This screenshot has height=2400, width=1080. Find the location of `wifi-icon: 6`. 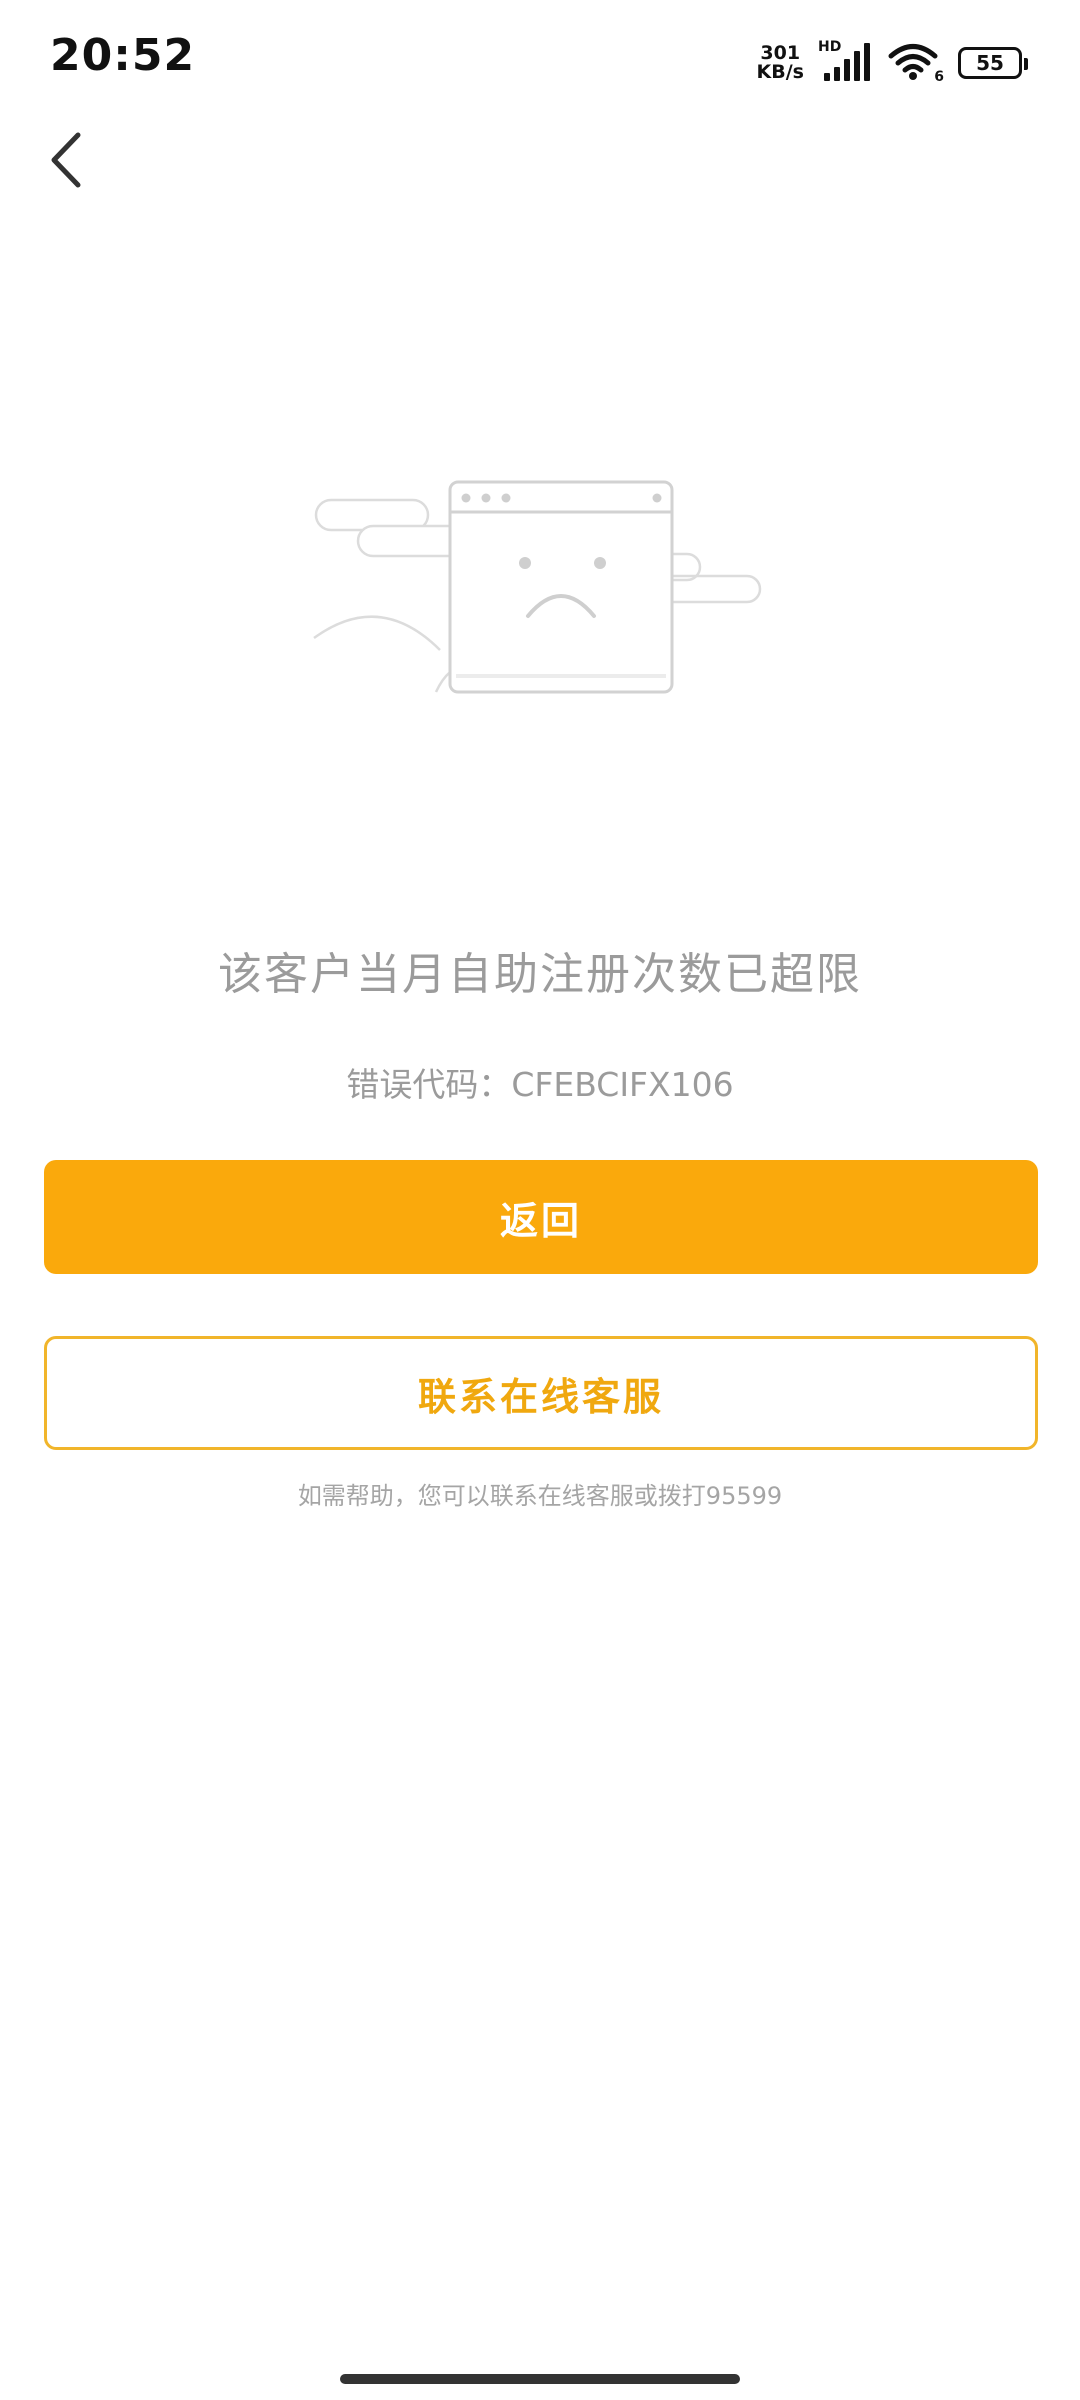

wifi-icon: 6 is located at coordinates (916, 64).